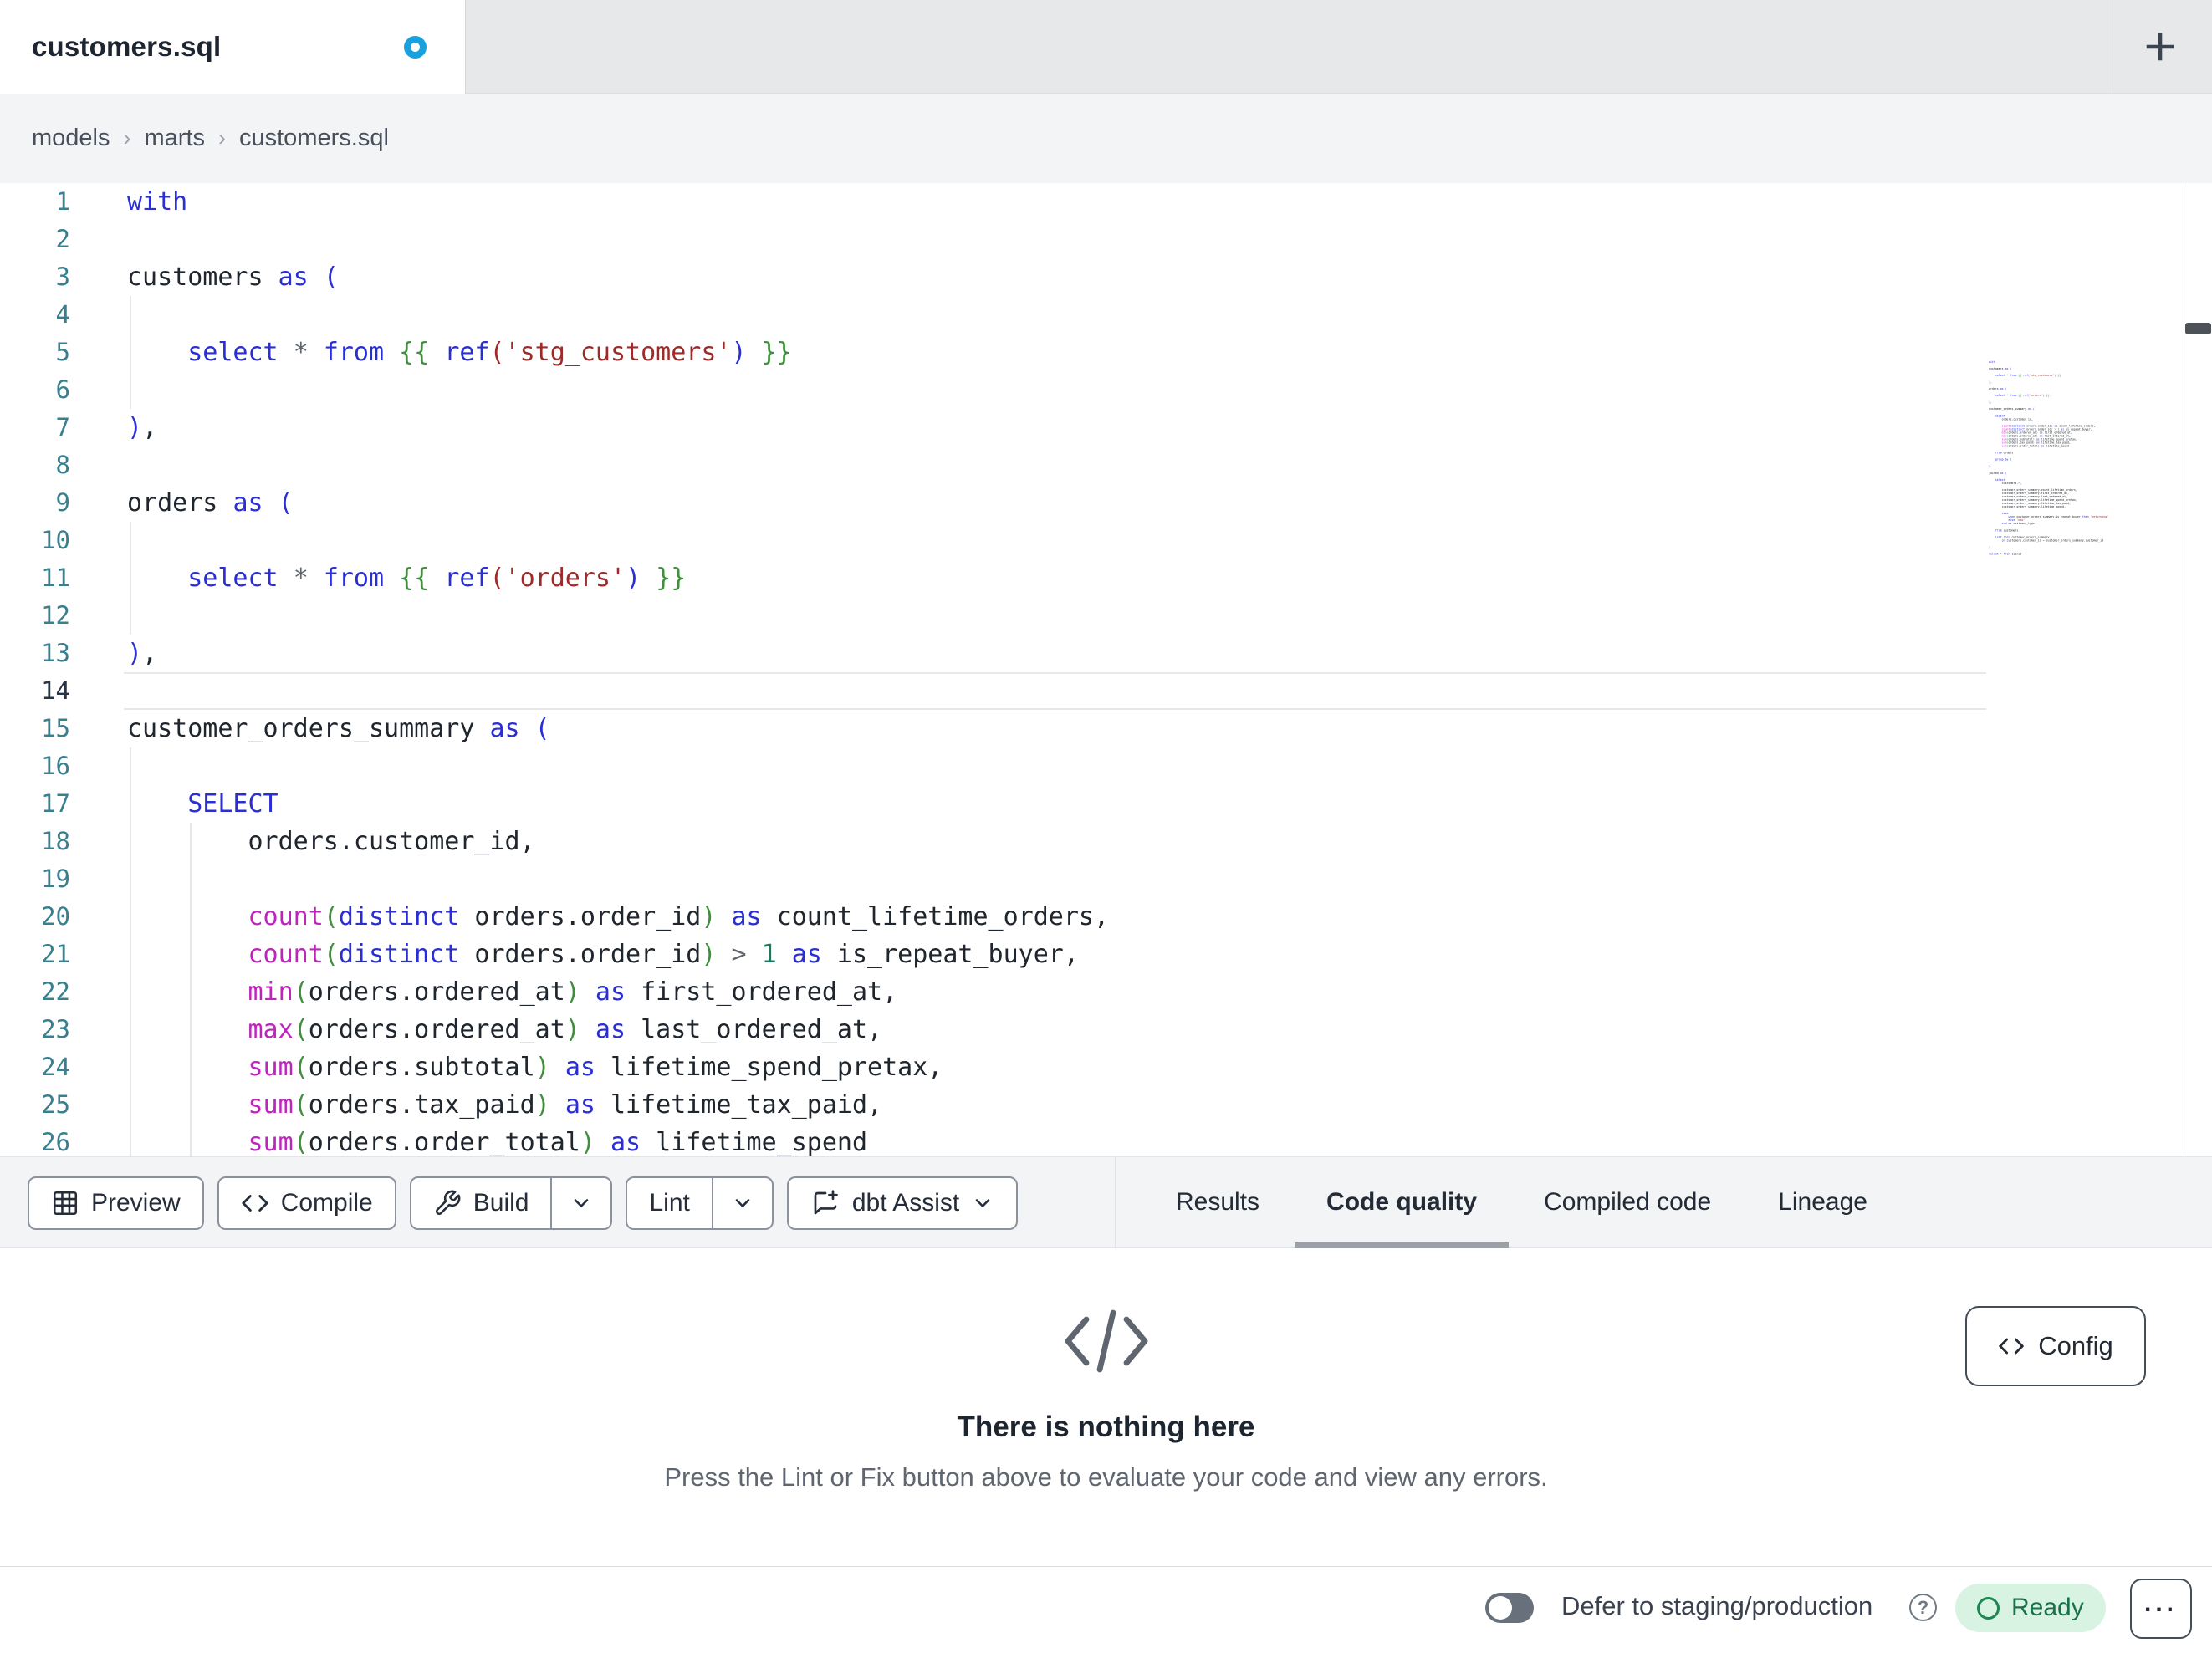  Describe the element at coordinates (1092, 728) in the screenshot. I see `code-line-15: 15 customer_orders_summary as (` at that location.